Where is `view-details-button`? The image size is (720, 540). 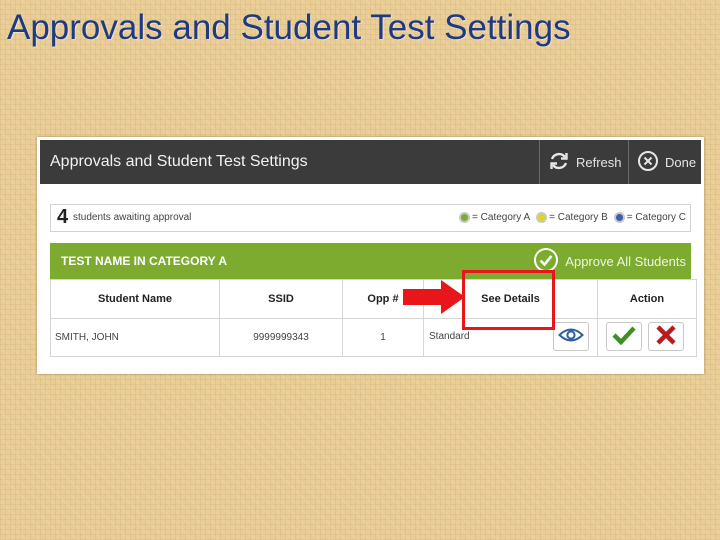
view-details-button is located at coordinates (571, 336).